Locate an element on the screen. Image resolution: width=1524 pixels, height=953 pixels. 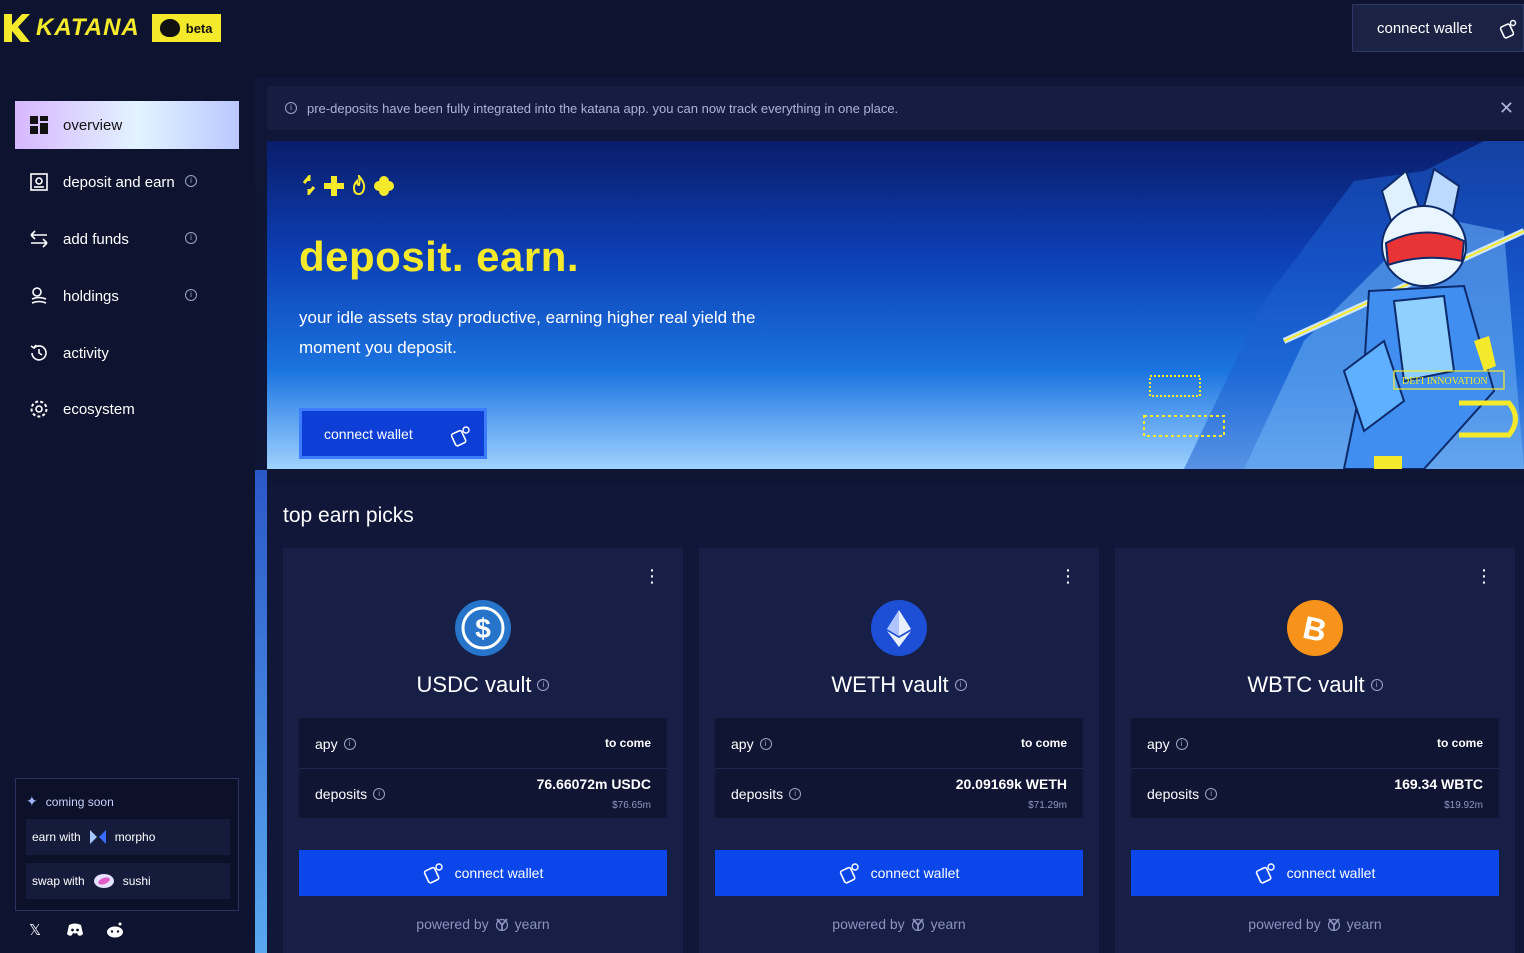
apy-value: to come is located at coordinates (1459, 743).